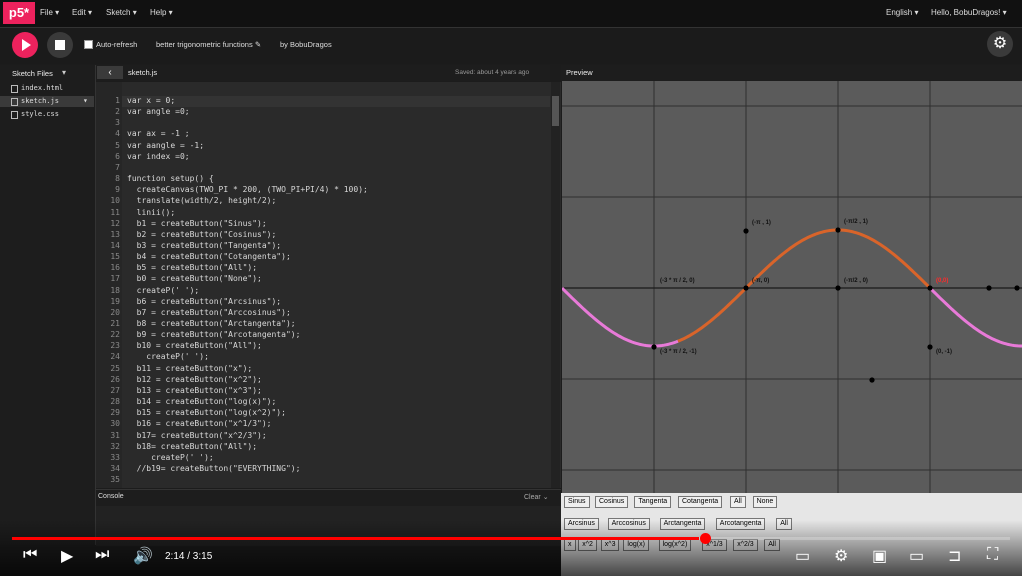  What do you see at coordinates (194, 379) in the screenshot?
I see `code-line: b12 = createButton("x^2");` at bounding box center [194, 379].